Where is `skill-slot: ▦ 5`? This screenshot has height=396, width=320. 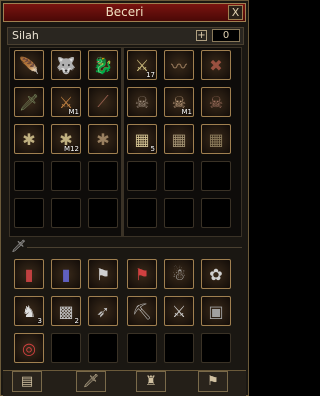
skill-slot: ▦ 5 is located at coordinates (142, 139).